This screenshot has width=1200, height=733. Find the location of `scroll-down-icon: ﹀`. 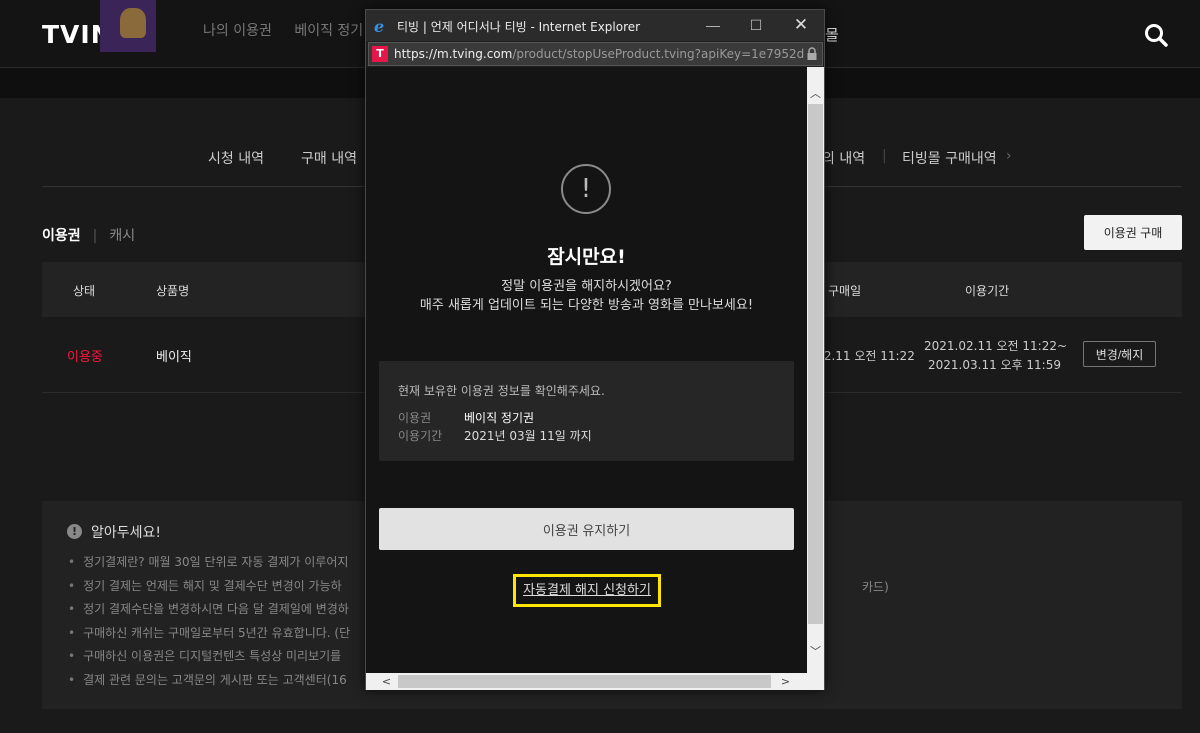

scroll-down-icon: ﹀ is located at coordinates (815, 651).